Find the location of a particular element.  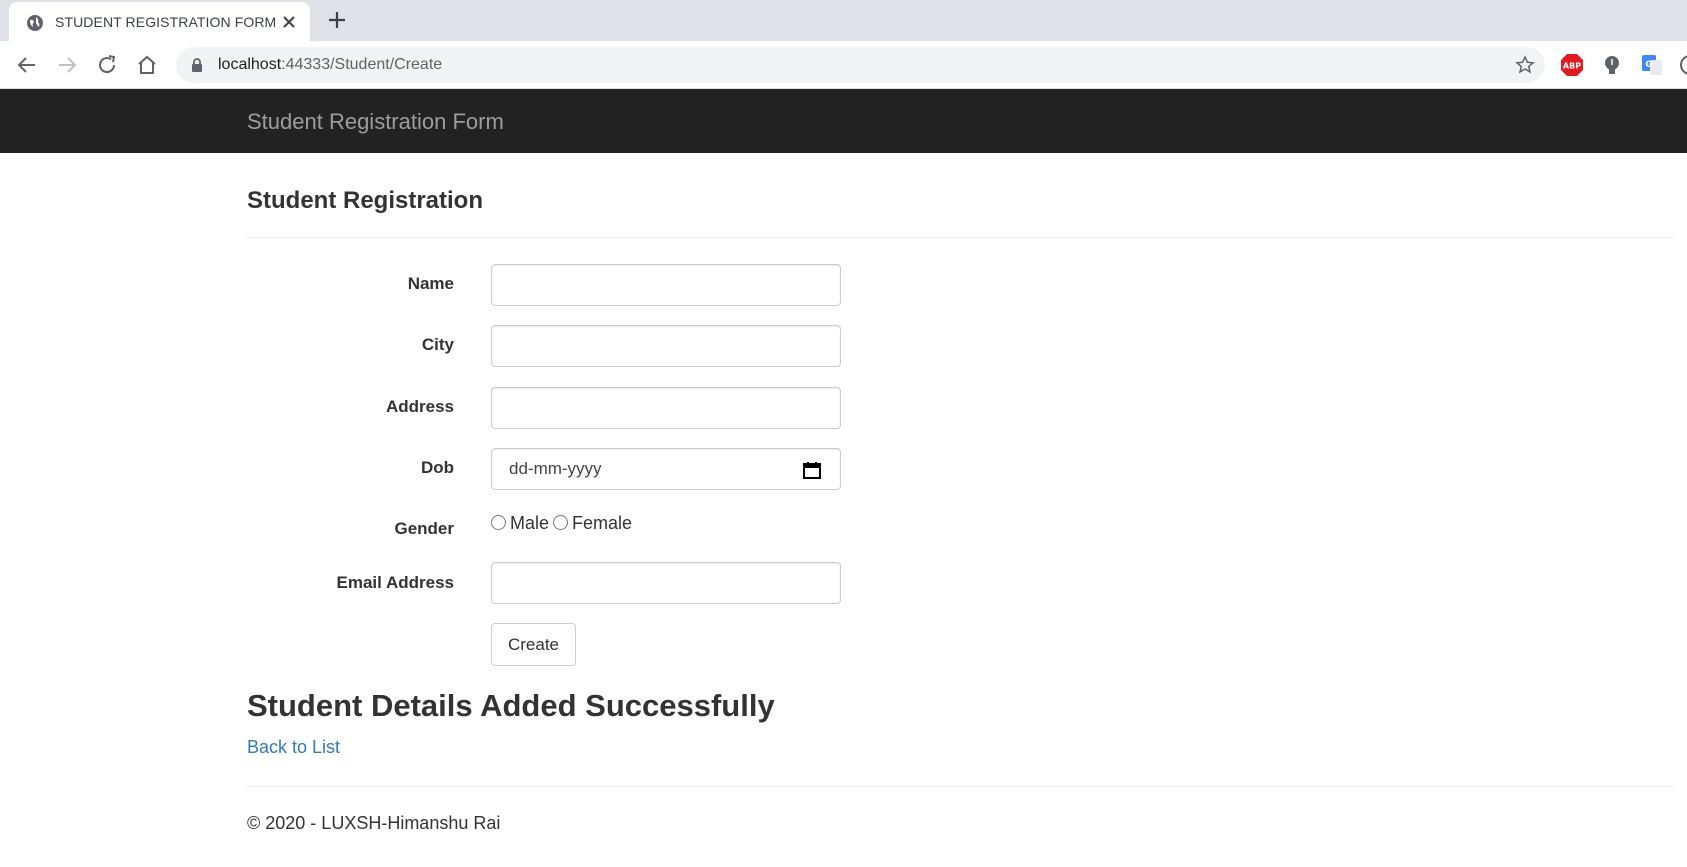

back-to-list-link: Back to List is located at coordinates (293, 747).